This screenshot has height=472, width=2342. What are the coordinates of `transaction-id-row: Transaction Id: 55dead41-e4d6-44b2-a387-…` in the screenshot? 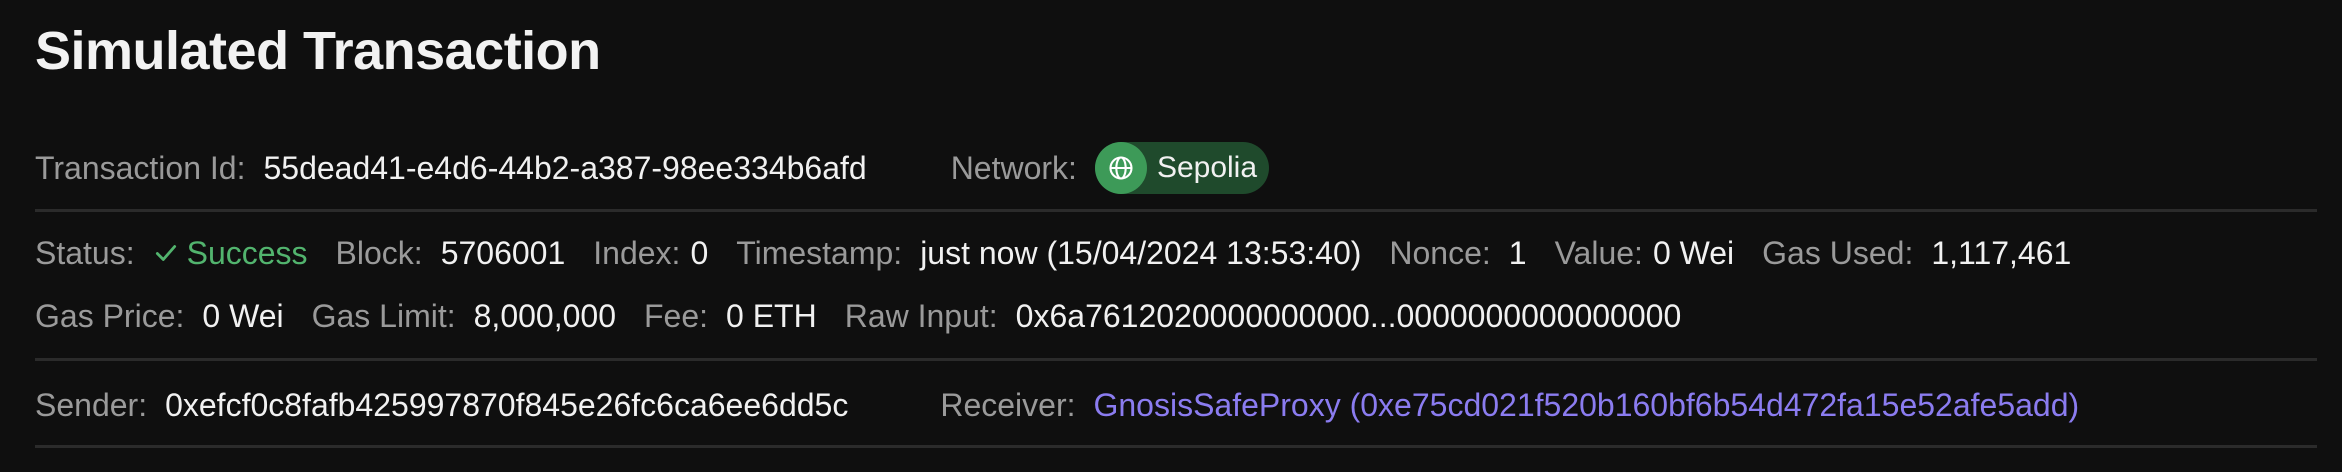 It's located at (652, 168).